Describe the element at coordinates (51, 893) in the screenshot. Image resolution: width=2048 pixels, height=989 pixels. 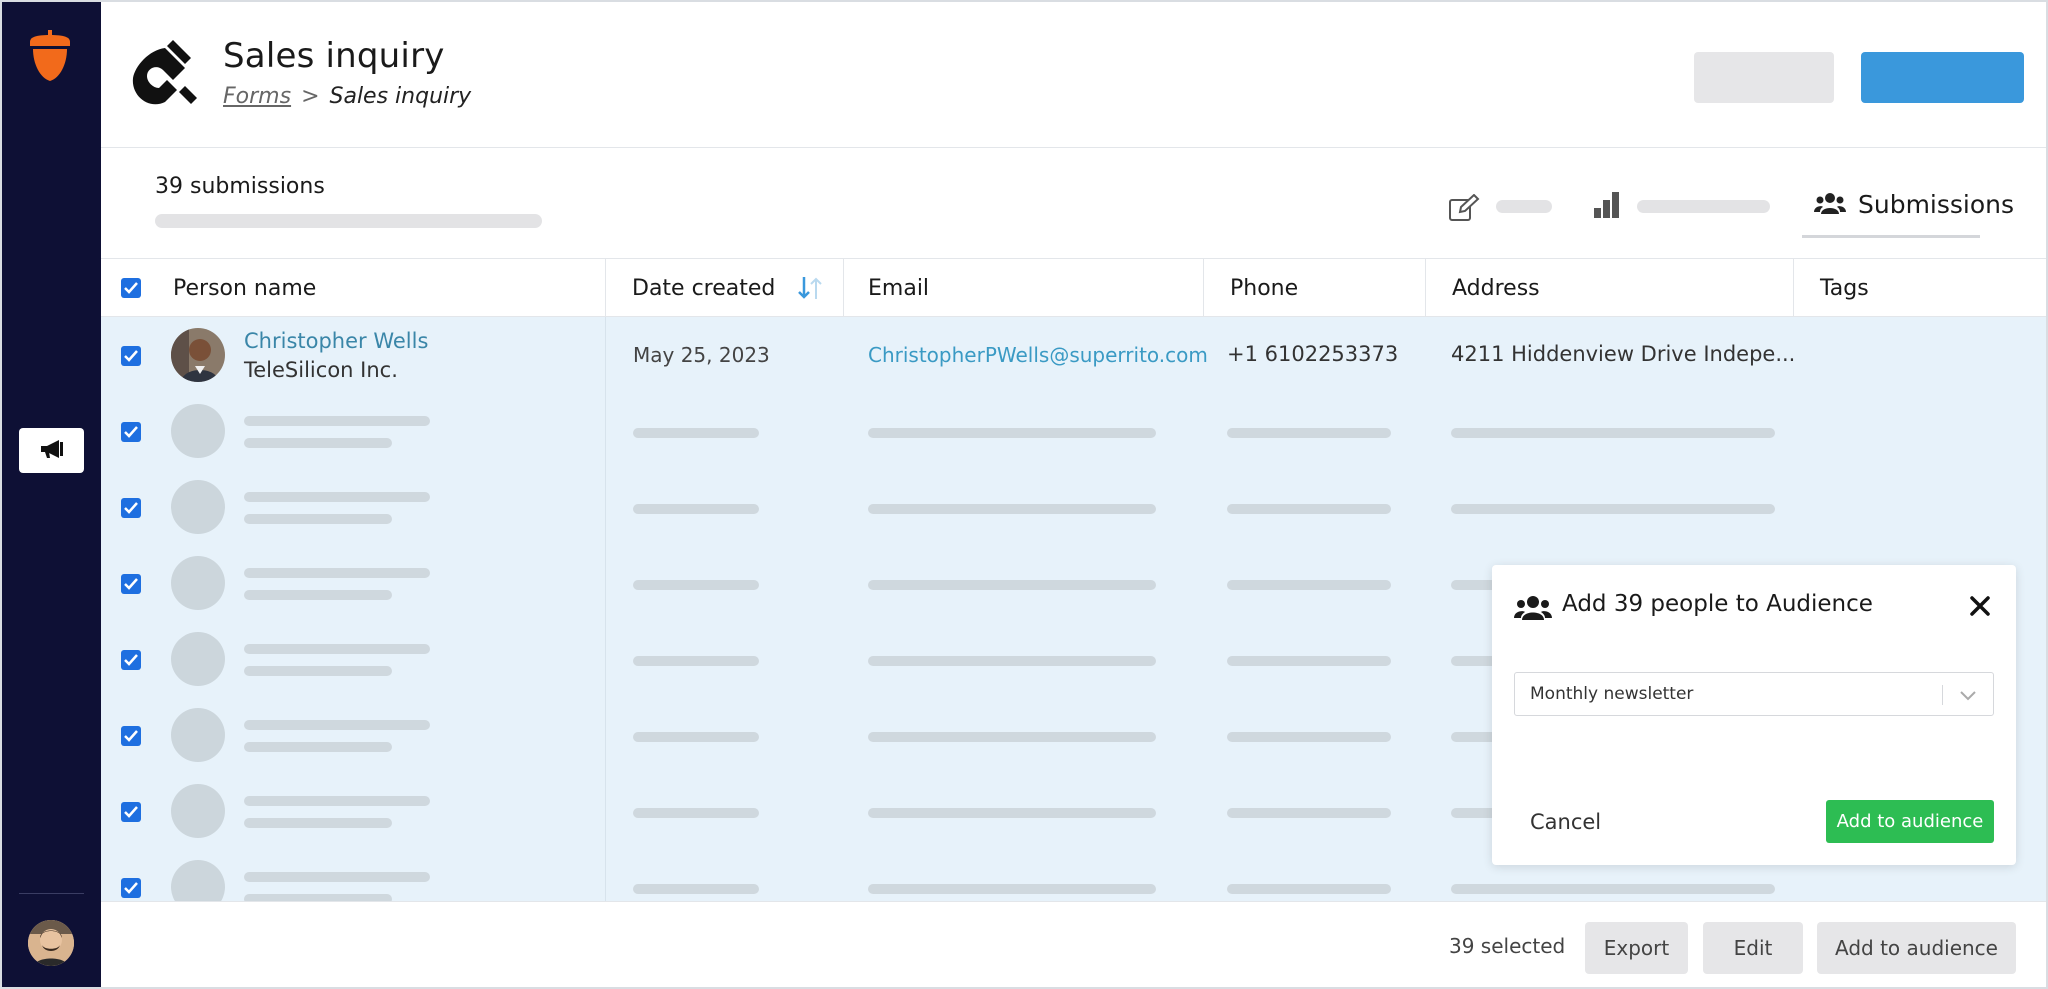
I see `sidebar-divider` at that location.